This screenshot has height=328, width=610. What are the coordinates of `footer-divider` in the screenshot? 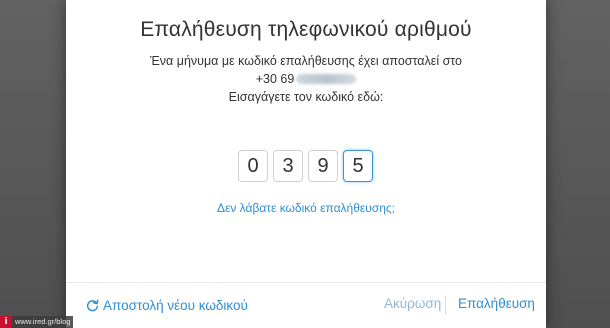 It's located at (306, 282).